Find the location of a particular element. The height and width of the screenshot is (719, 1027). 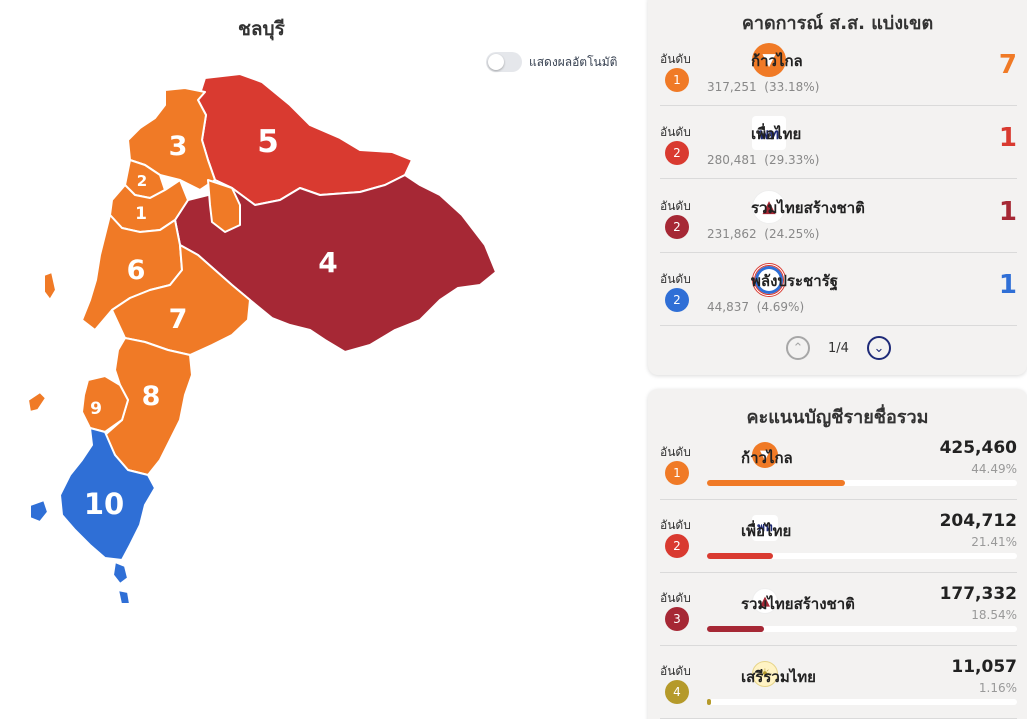

vote-percent: 18.54% is located at coordinates (994, 615).